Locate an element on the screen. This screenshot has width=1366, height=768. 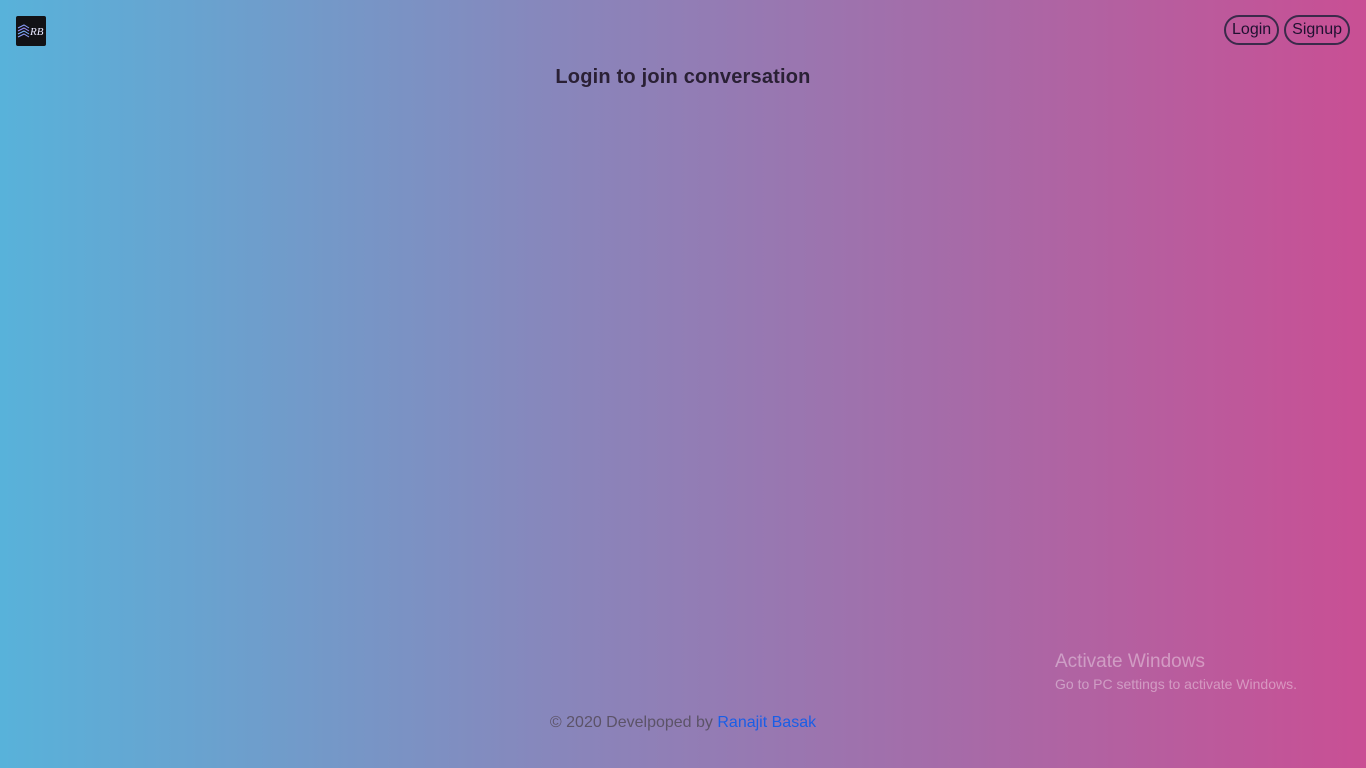
page-heading: Login to join conversation is located at coordinates (683, 77).